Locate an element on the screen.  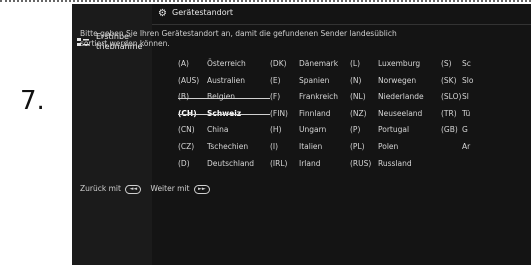
country-option: Finnland is located at coordinates (315, 113).